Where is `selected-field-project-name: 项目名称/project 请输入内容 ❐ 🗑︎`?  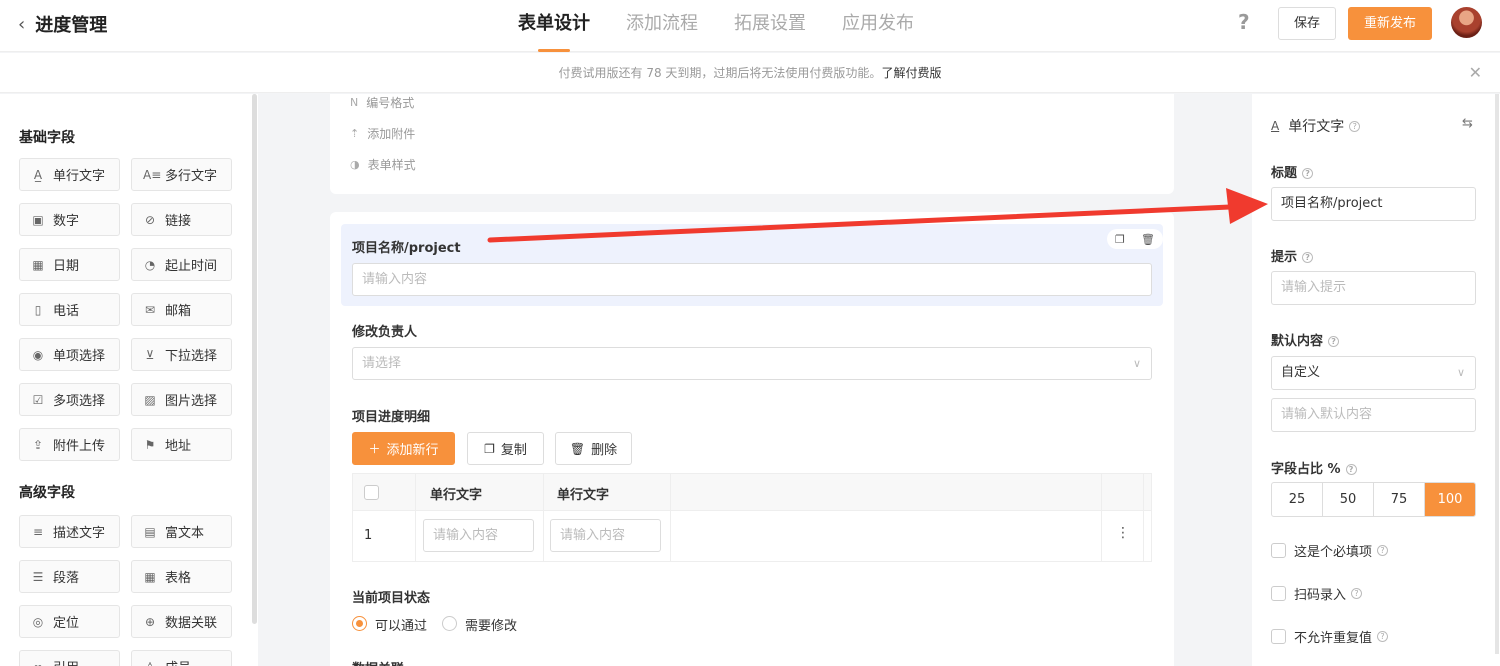 selected-field-project-name: 项目名称/project 请输入内容 ❐ 🗑︎ is located at coordinates (752, 265).